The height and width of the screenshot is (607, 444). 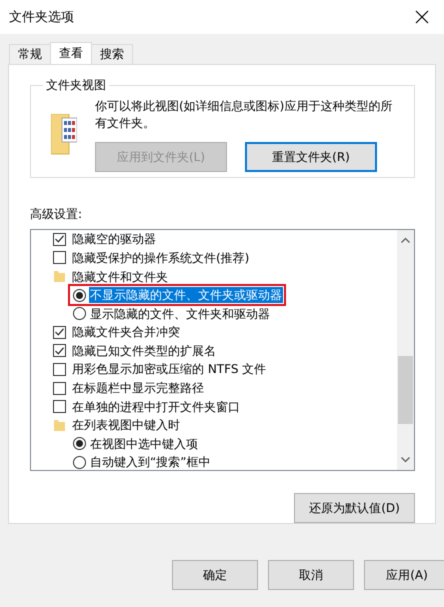 I want to click on setting-label: 在单独的进程中打开文件夹窗口, so click(x=156, y=406).